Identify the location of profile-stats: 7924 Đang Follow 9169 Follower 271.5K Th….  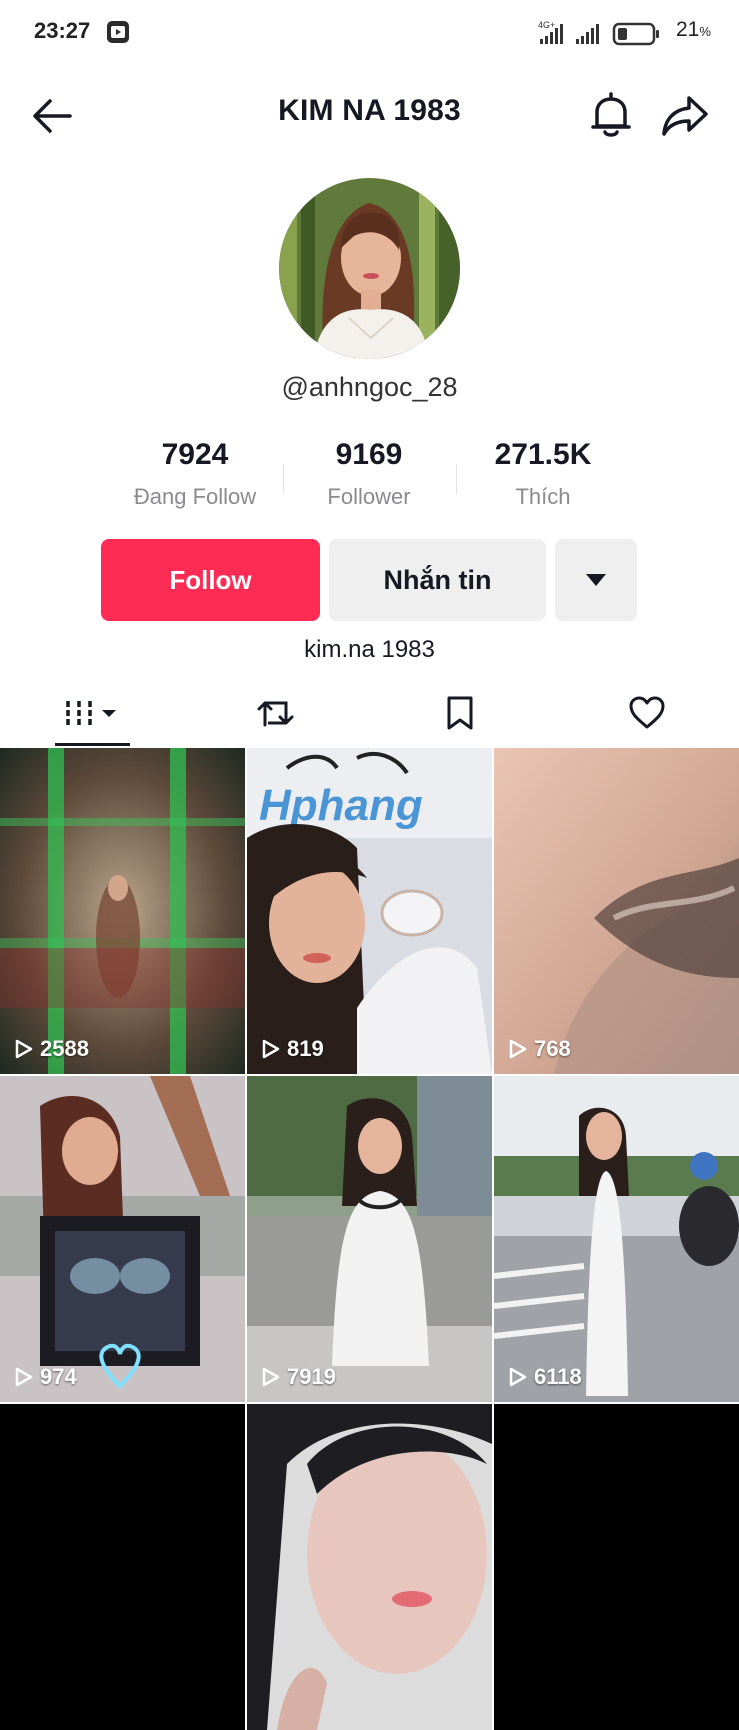
(369, 478).